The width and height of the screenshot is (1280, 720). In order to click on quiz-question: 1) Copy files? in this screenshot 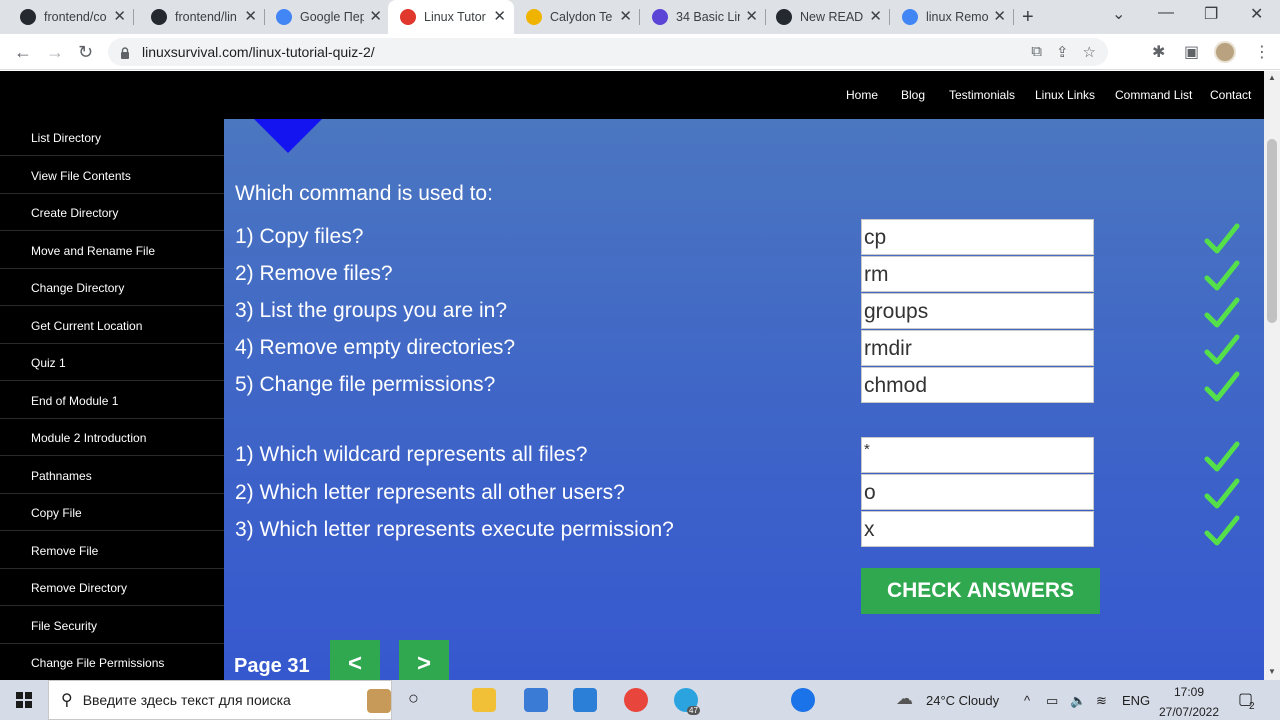, I will do `click(299, 236)`.